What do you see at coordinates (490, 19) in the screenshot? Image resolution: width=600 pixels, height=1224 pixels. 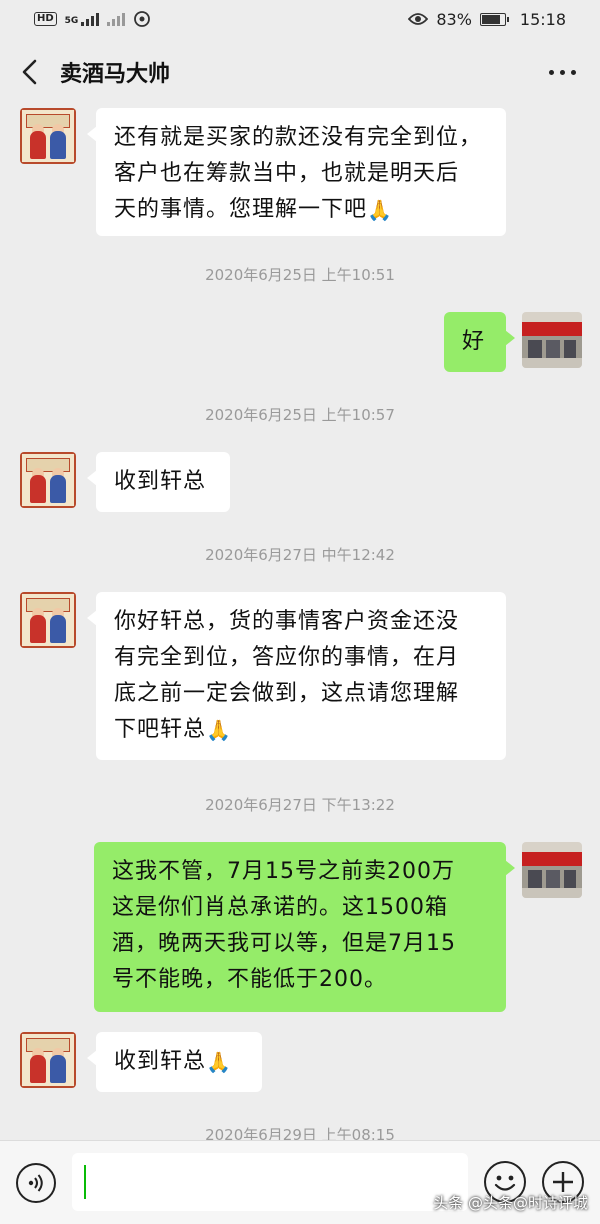 I see `battery-fill` at bounding box center [490, 19].